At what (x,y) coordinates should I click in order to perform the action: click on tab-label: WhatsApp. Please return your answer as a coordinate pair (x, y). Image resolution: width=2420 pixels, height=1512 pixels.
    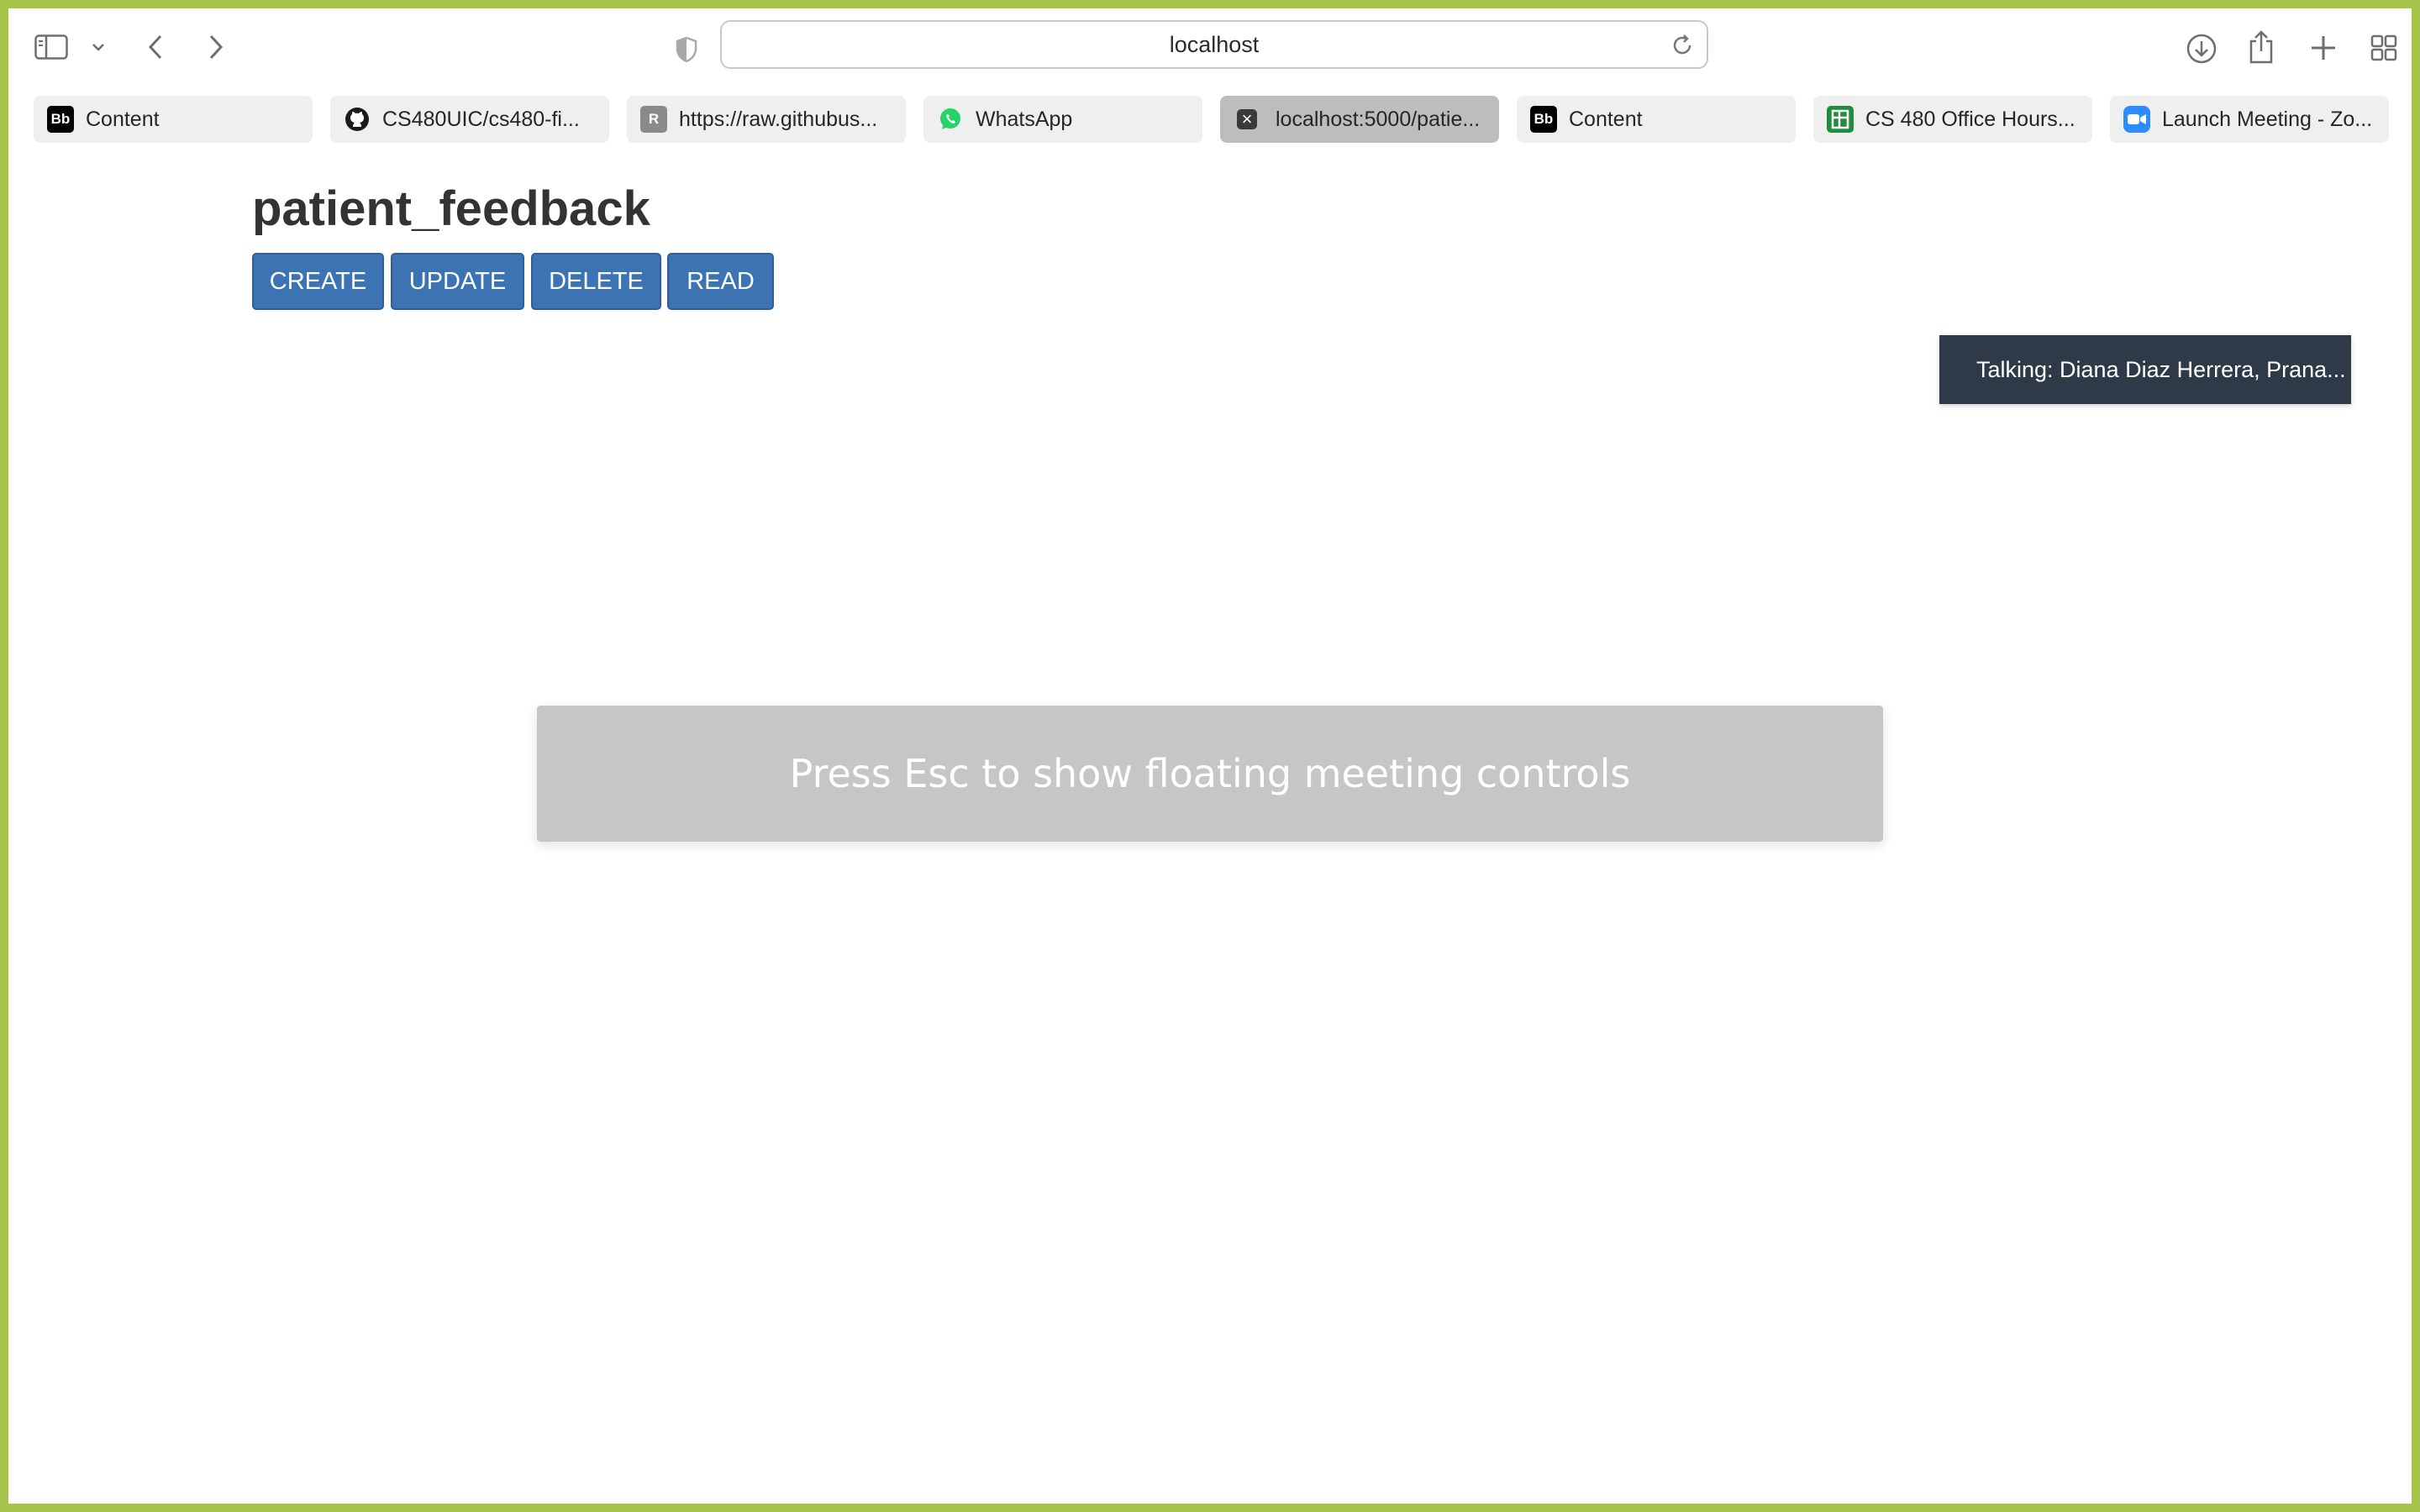
    Looking at the image, I should click on (1024, 119).